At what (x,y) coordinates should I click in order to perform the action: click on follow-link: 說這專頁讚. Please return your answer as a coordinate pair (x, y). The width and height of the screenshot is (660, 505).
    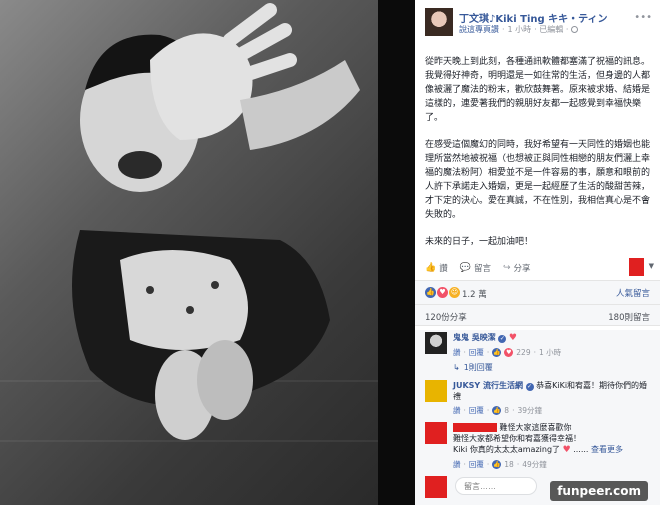
    Looking at the image, I should click on (479, 29).